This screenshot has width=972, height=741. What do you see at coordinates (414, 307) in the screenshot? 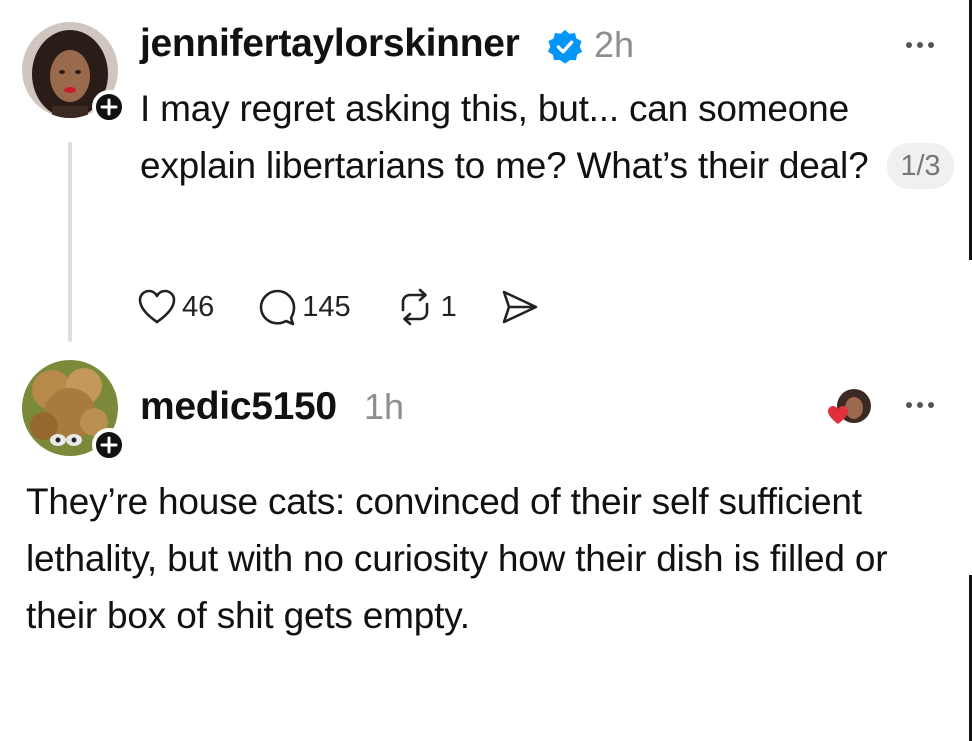
I see `repost-icon` at bounding box center [414, 307].